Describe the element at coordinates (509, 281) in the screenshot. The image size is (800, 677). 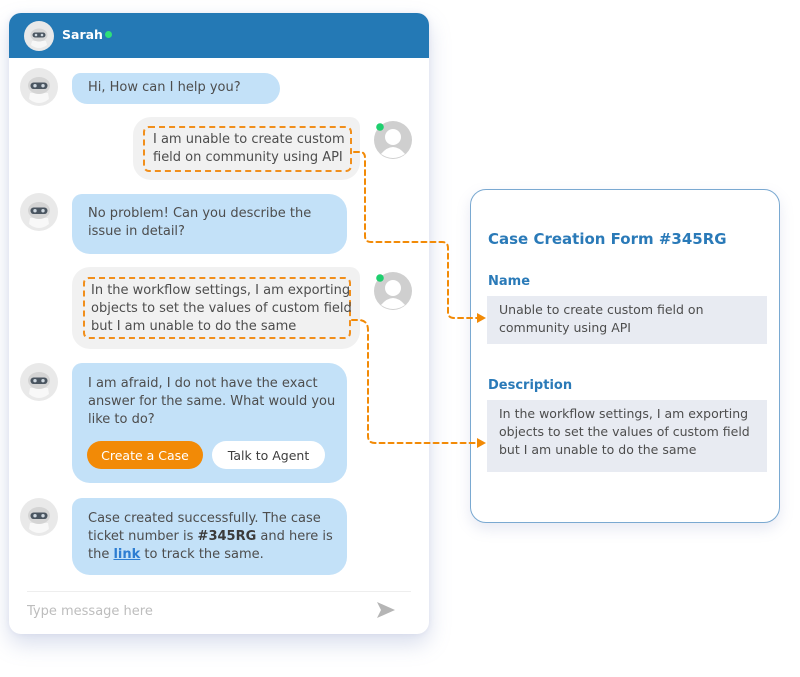
I see `name-label: Name` at that location.